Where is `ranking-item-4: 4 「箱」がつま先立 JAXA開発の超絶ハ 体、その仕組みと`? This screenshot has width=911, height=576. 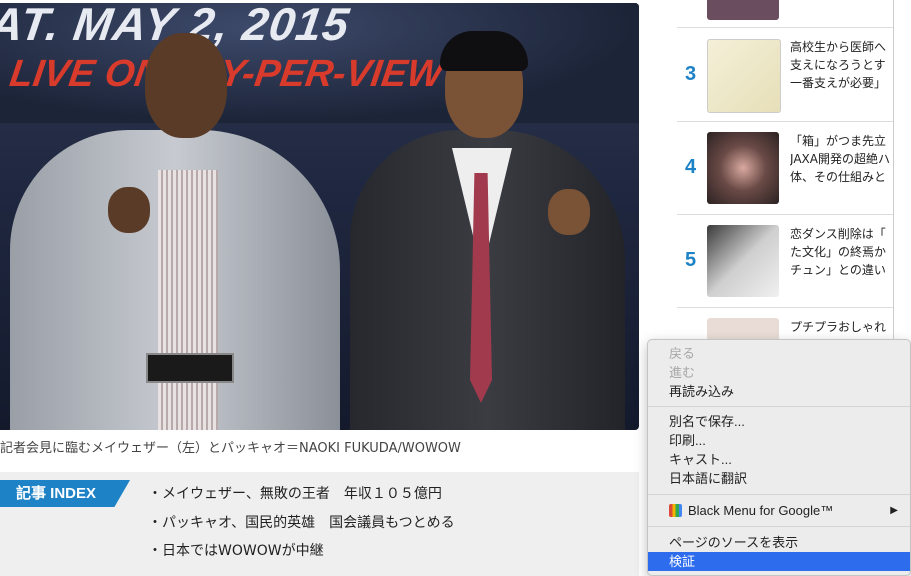
ranking-item-4: 4 「箱」がつま先立 JAXA開発の超絶ハ 体、その仕組みと is located at coordinates (785, 168).